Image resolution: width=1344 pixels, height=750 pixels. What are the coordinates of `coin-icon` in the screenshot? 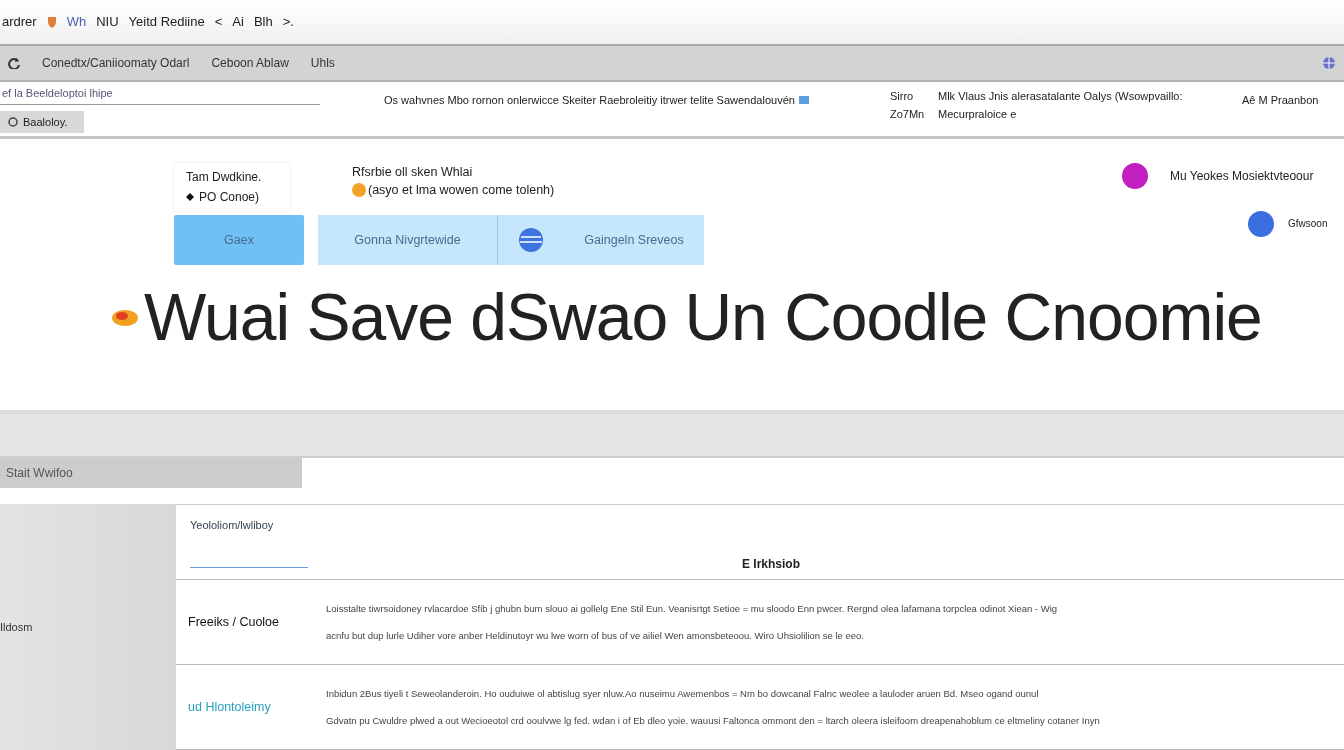 It's located at (359, 189).